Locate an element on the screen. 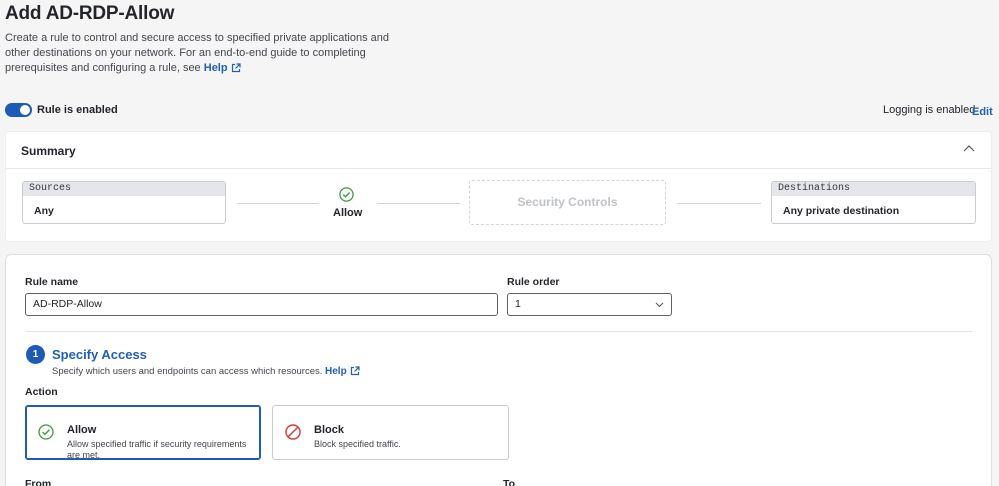 The image size is (999, 486). step-help-label: Help is located at coordinates (336, 371).